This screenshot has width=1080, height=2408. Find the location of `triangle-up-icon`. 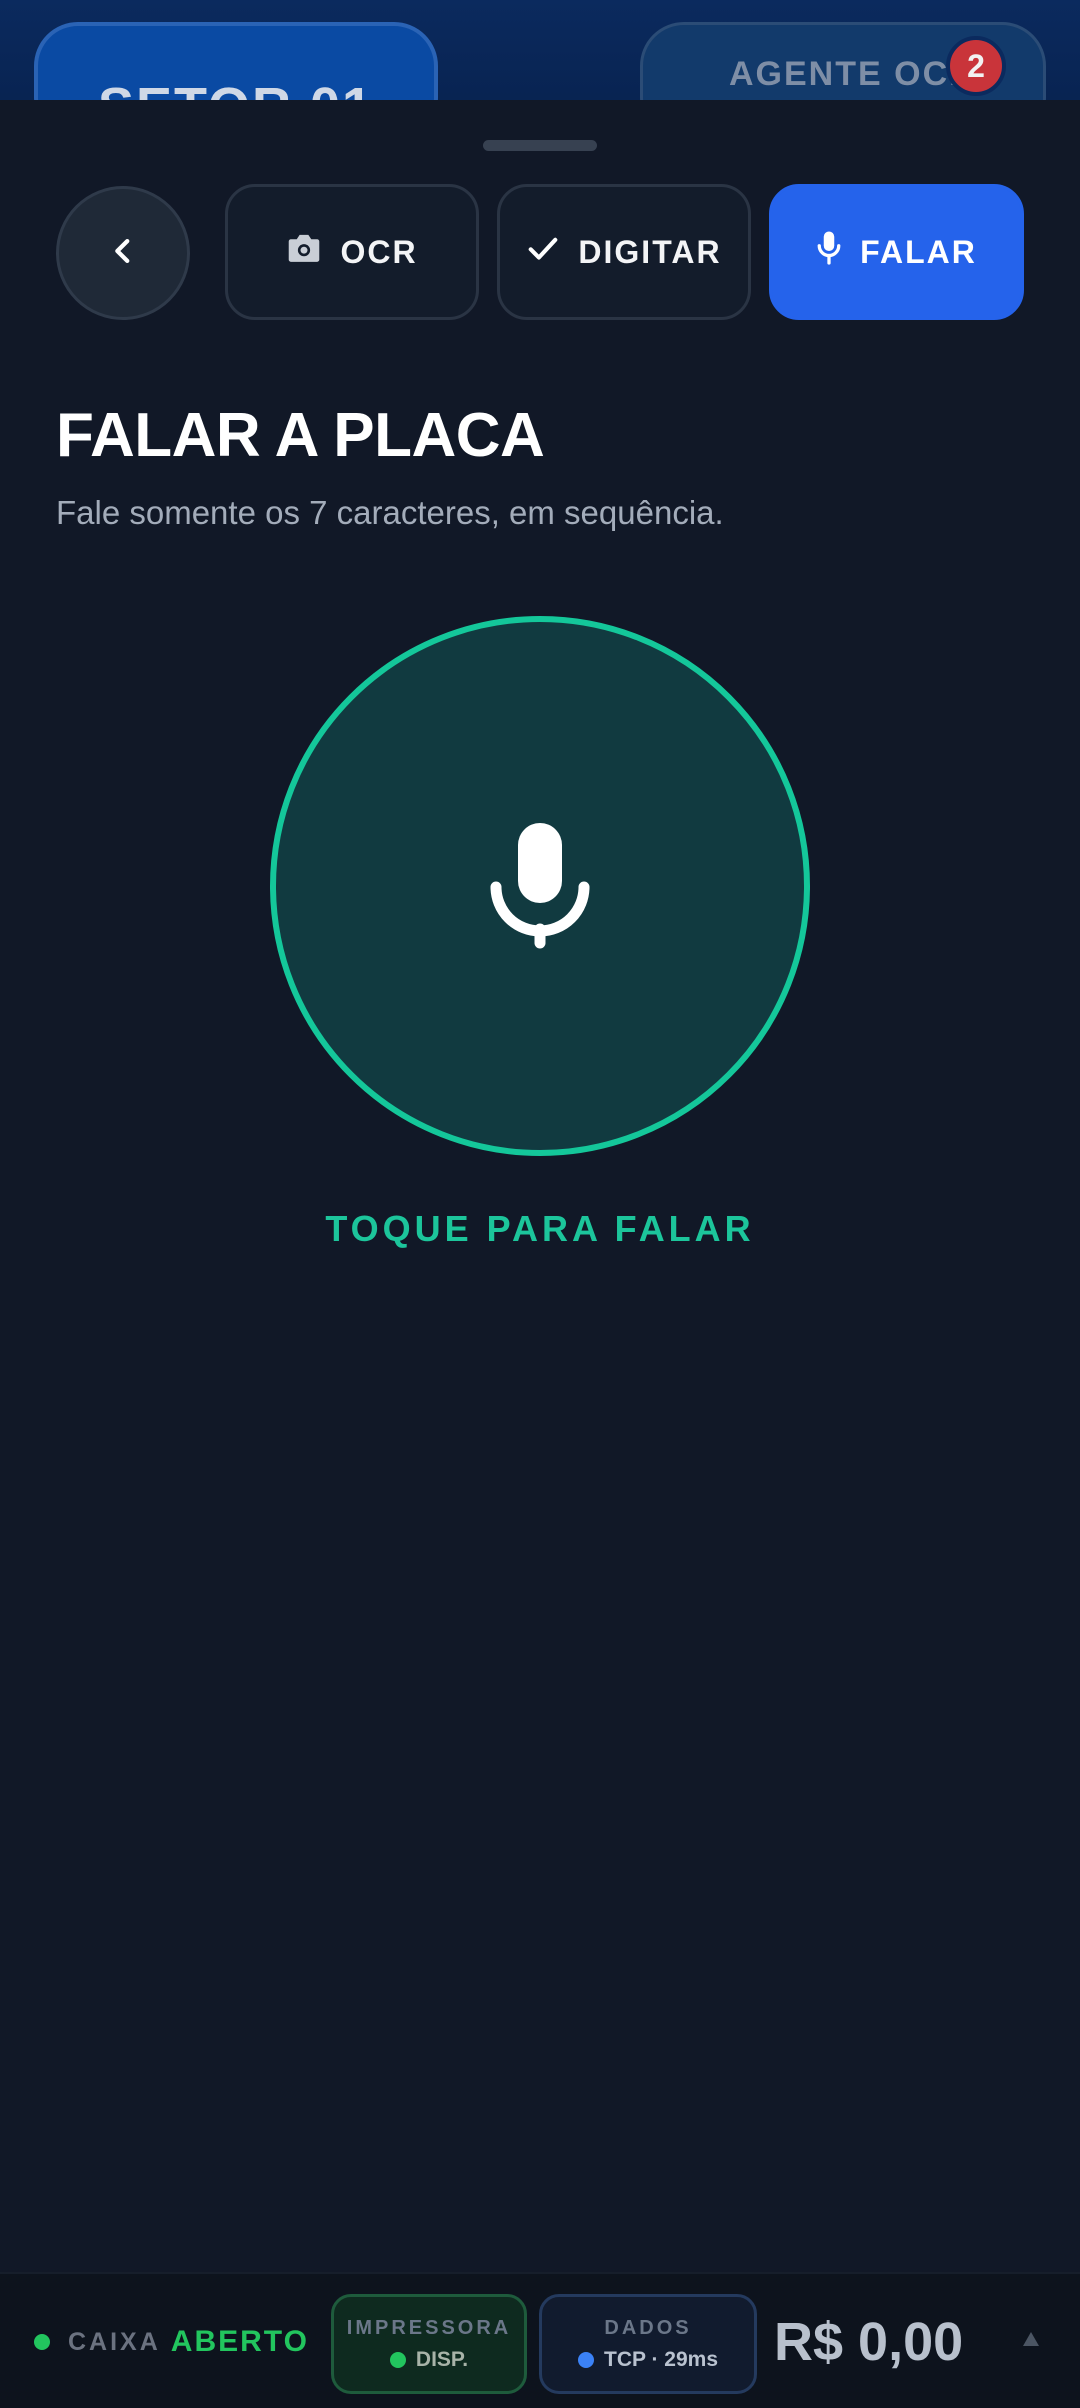

triangle-up-icon is located at coordinates (1031, 2339).